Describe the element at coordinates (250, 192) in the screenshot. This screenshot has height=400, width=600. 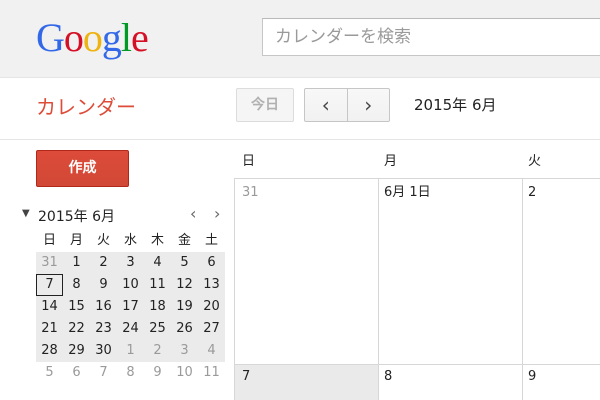
I see `day-number: 31` at that location.